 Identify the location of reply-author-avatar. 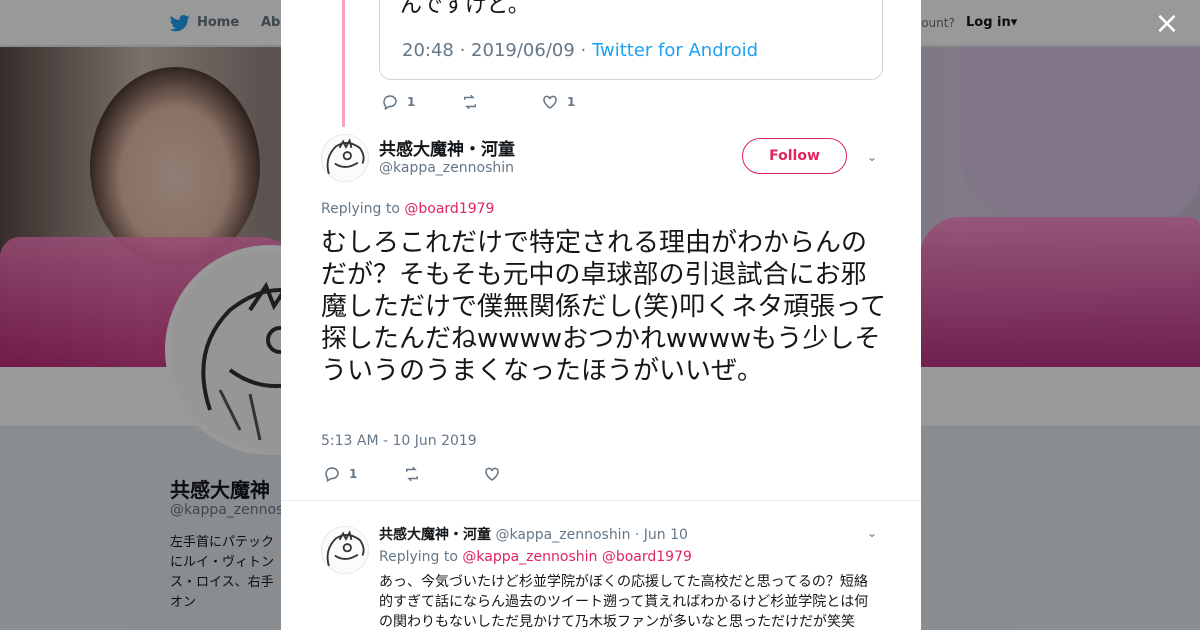
(345, 550).